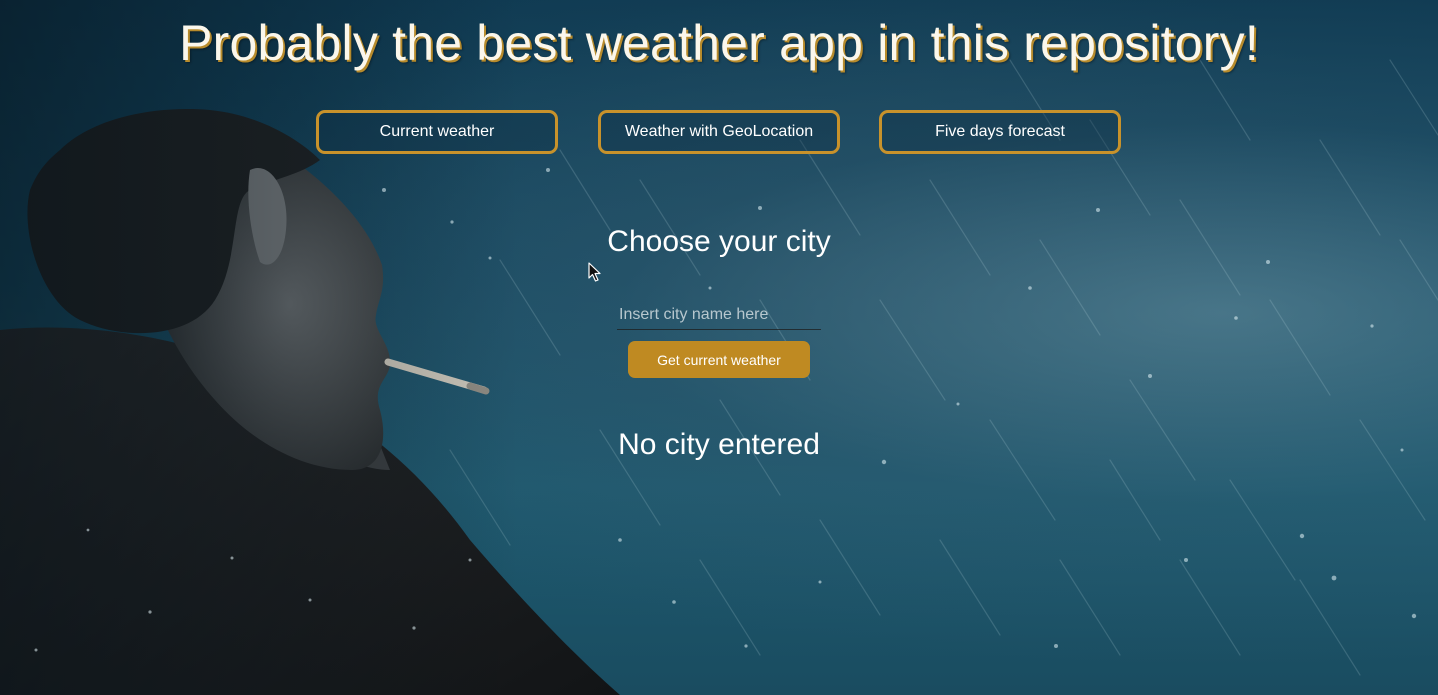  Describe the element at coordinates (719, 241) in the screenshot. I see `choose-city-heading: Choose your city` at that location.